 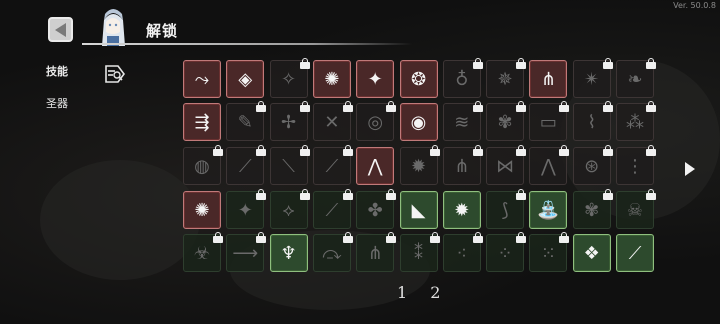 I want to click on skill-slot: ⁑, so click(x=419, y=252).